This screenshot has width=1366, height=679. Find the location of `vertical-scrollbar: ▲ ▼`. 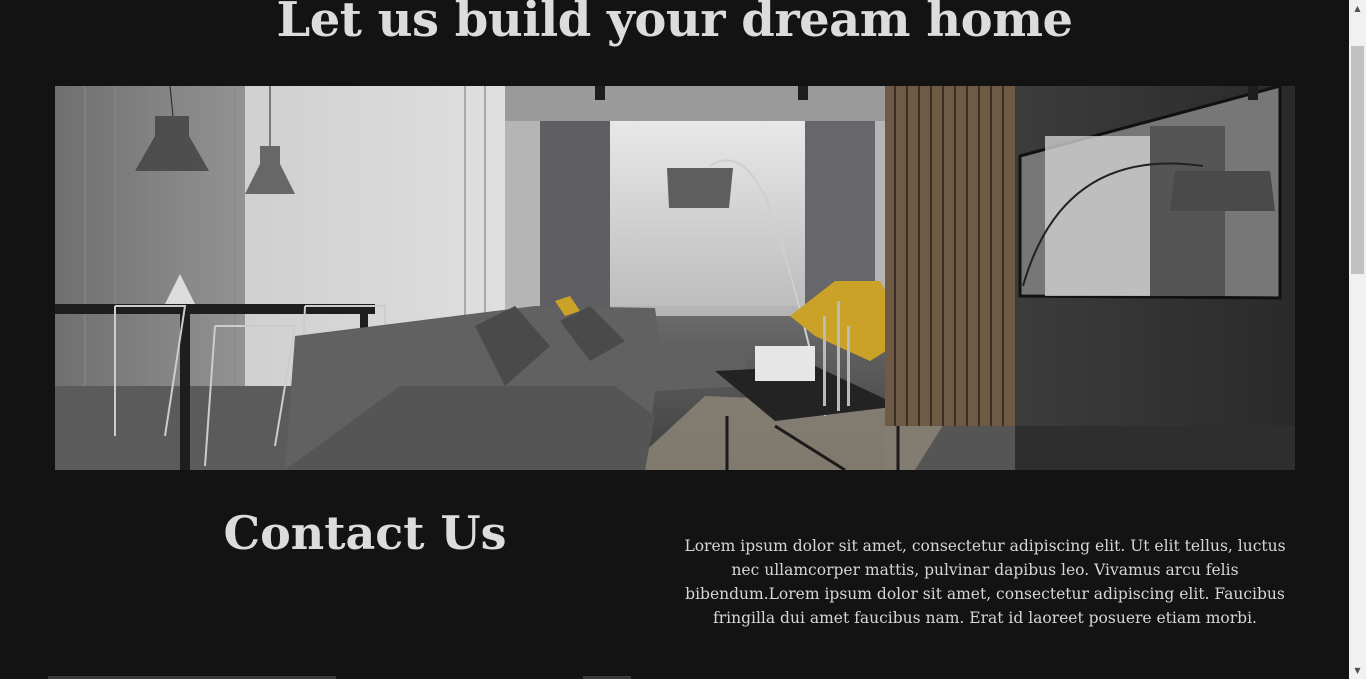

vertical-scrollbar: ▲ ▼ is located at coordinates (1357, 339).